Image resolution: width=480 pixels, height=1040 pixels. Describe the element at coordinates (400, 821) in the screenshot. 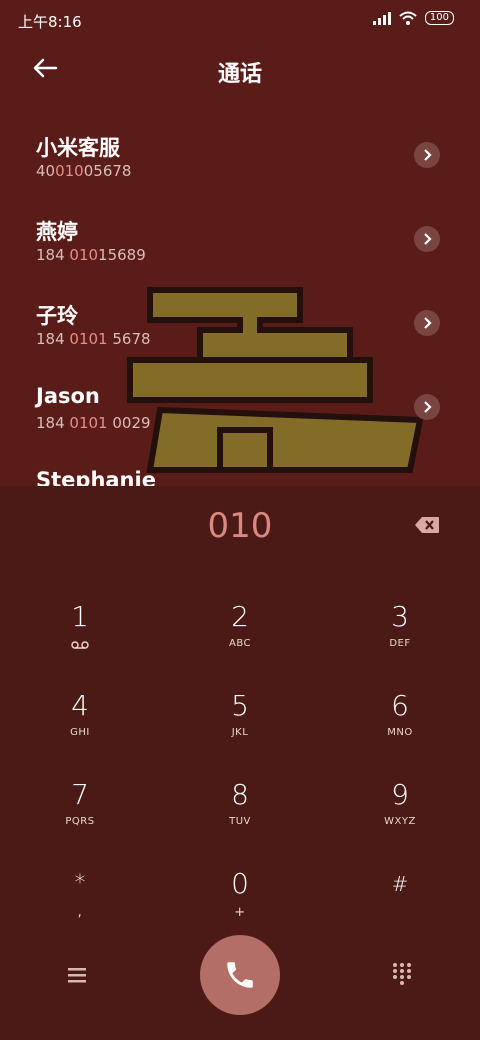

I see `key-letters: WXYZ` at that location.